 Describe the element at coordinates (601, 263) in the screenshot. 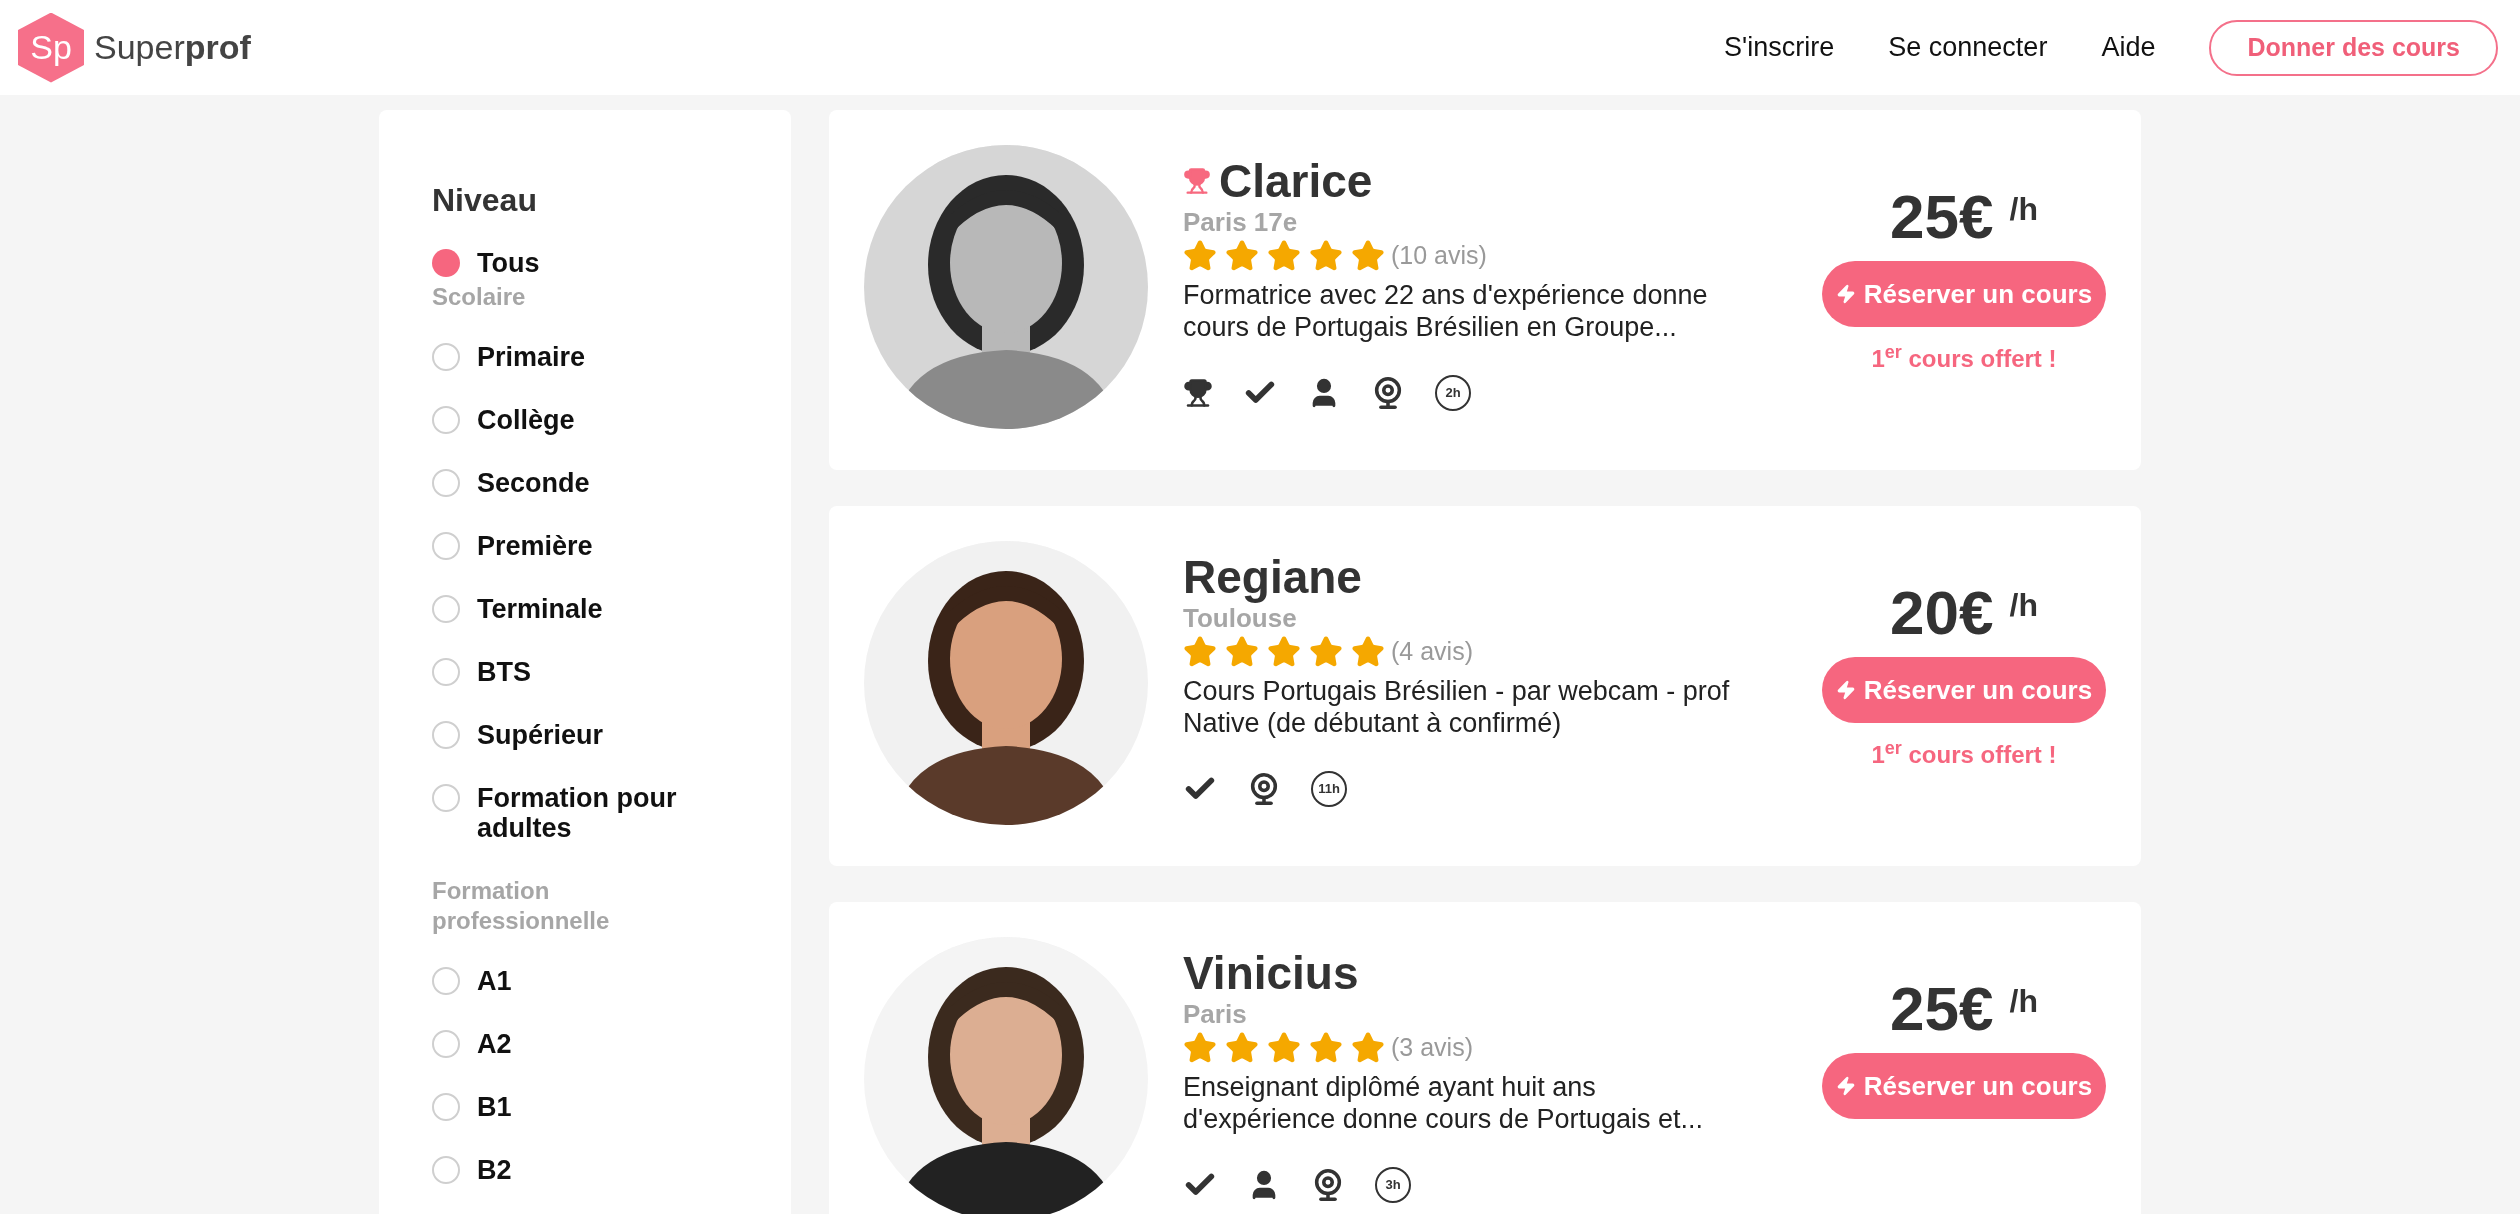

I see `level-option: Tous` at that location.